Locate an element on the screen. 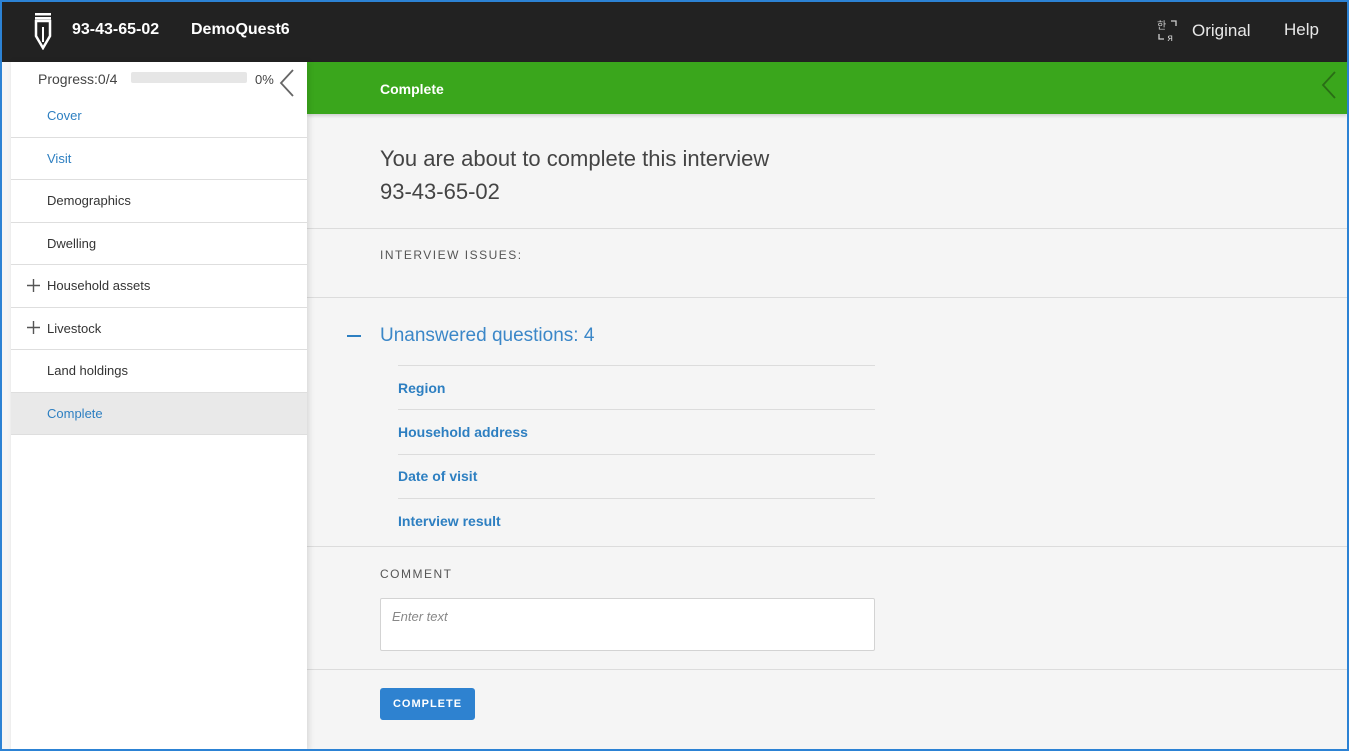 The width and height of the screenshot is (1349, 751). unanswered-questions-toggle: Unanswered questions: 4 is located at coordinates (487, 336).